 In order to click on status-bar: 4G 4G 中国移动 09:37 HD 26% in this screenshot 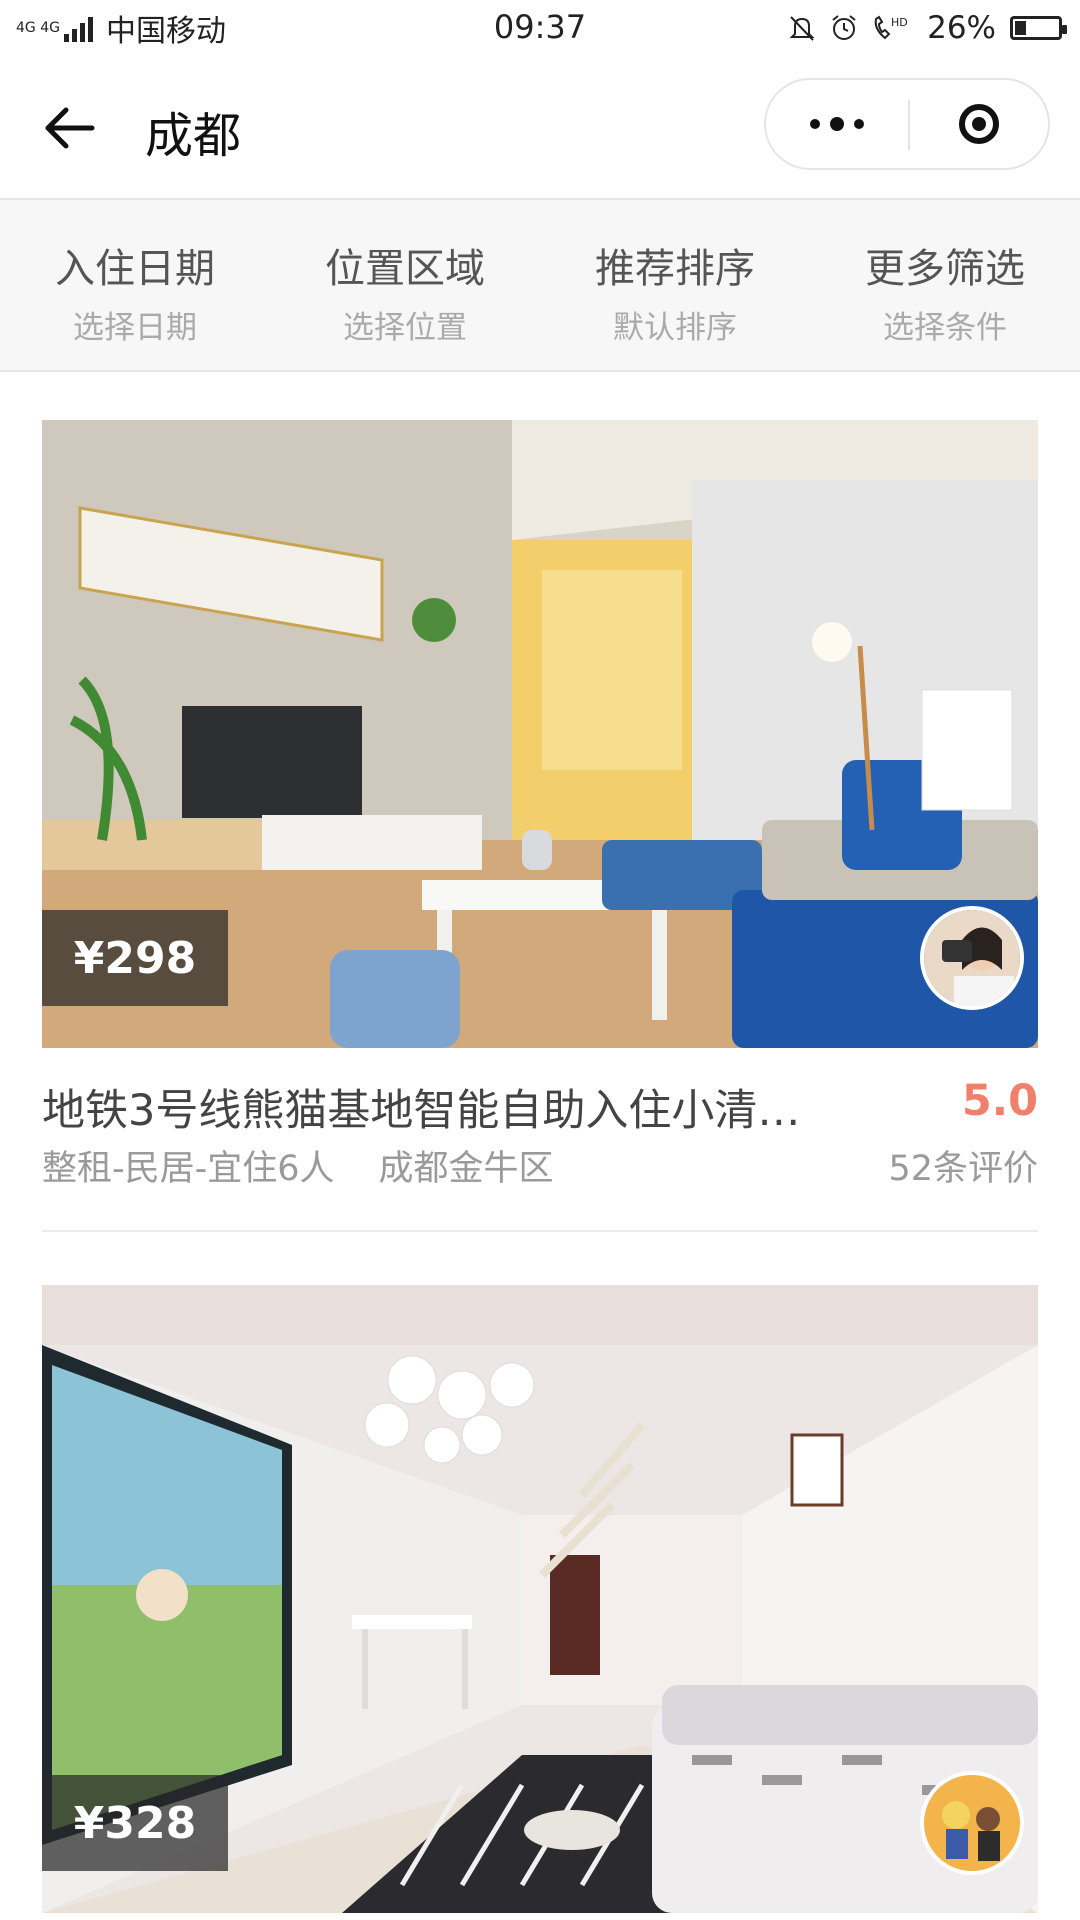, I will do `click(540, 29)`.